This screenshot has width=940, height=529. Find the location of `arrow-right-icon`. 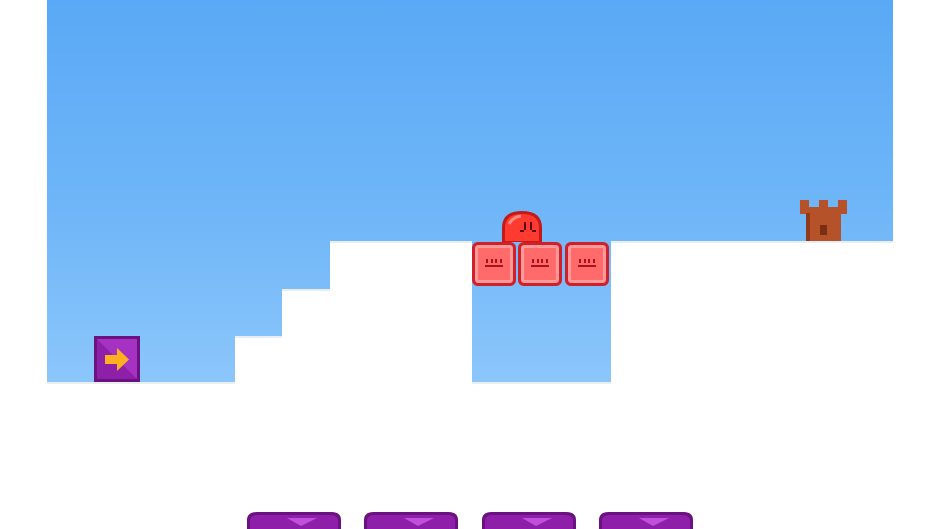

arrow-right-icon is located at coordinates (117, 359).